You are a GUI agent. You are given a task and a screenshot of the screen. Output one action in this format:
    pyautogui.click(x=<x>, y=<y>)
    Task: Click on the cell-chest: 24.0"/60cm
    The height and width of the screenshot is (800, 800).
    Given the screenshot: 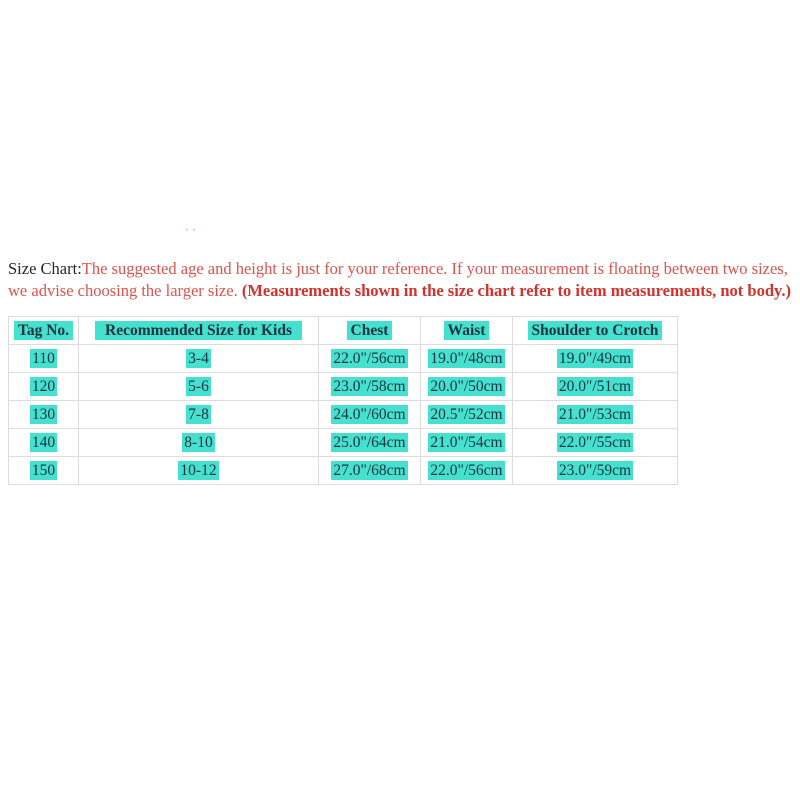 What is the action you would take?
    pyautogui.click(x=369, y=414)
    